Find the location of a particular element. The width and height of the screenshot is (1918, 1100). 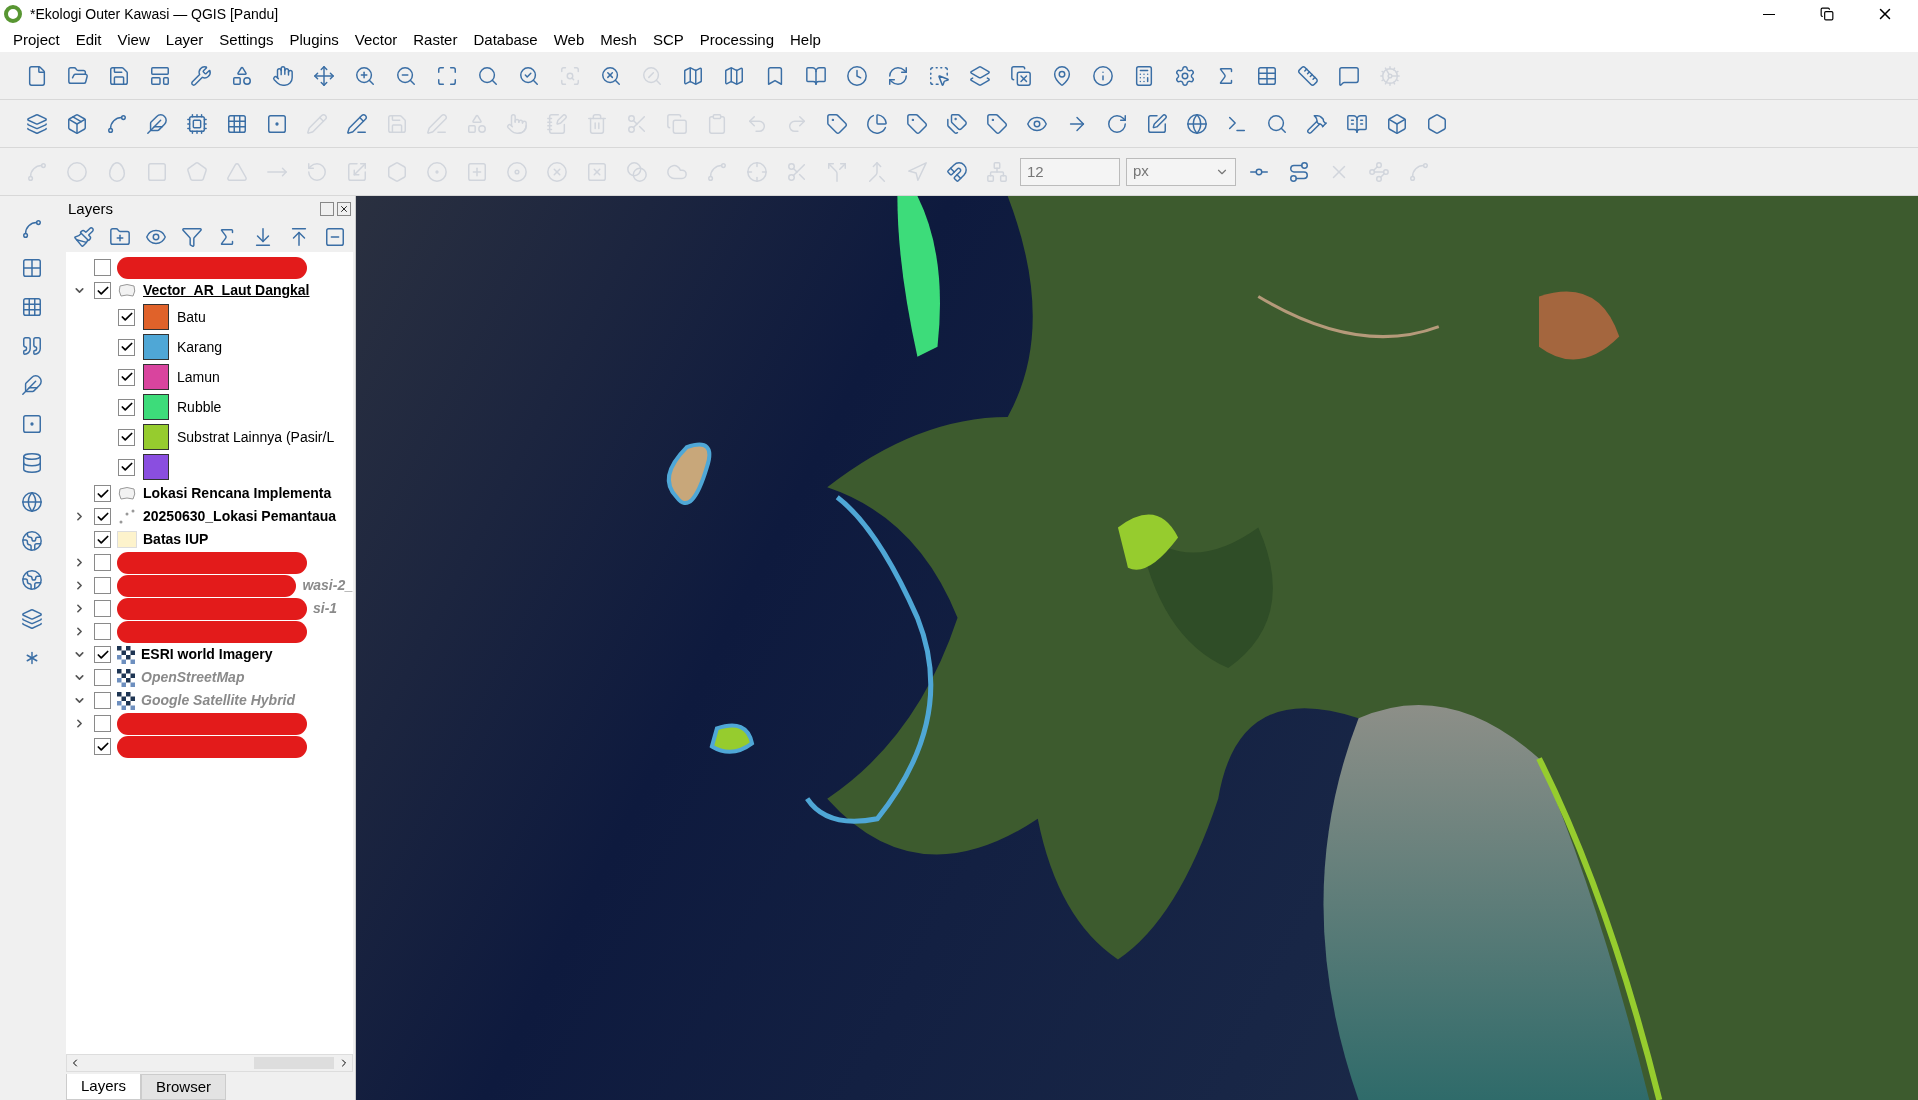

snap-tolerance-field: 12 is located at coordinates (1070, 171).